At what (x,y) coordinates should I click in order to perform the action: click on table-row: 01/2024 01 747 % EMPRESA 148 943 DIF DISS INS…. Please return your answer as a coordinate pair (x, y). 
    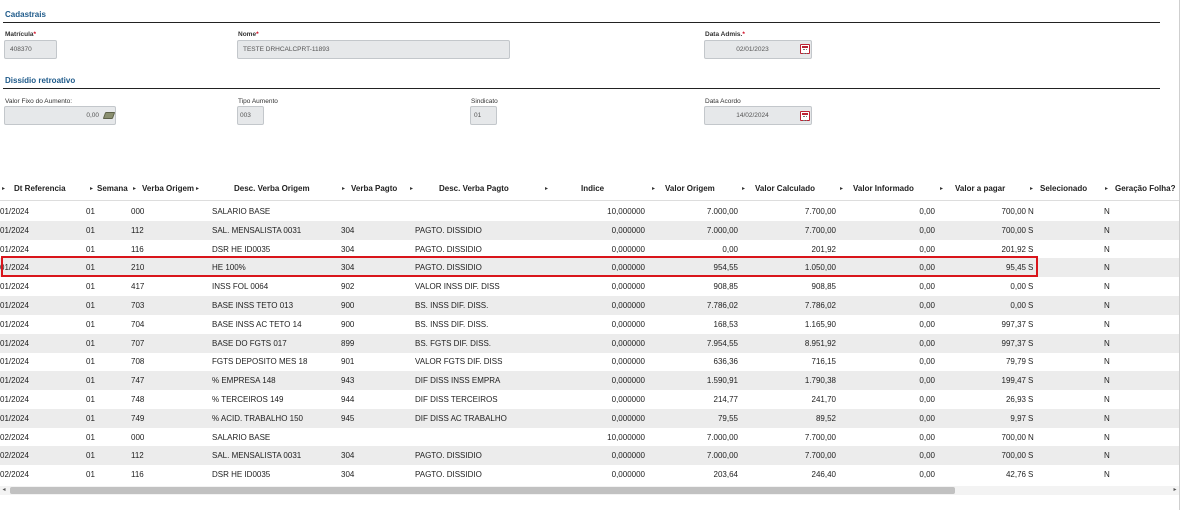
    Looking at the image, I should click on (590, 381).